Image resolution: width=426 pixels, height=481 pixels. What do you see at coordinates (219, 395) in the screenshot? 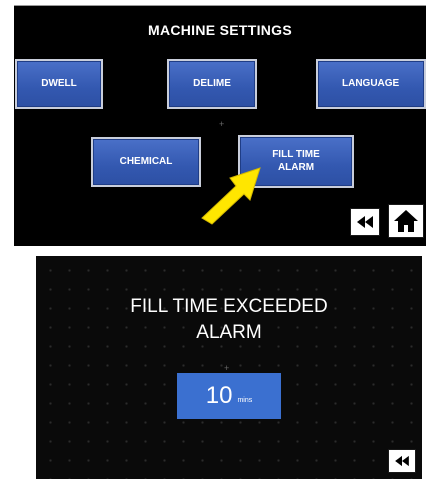
I see `fill-time-value: 10` at bounding box center [219, 395].